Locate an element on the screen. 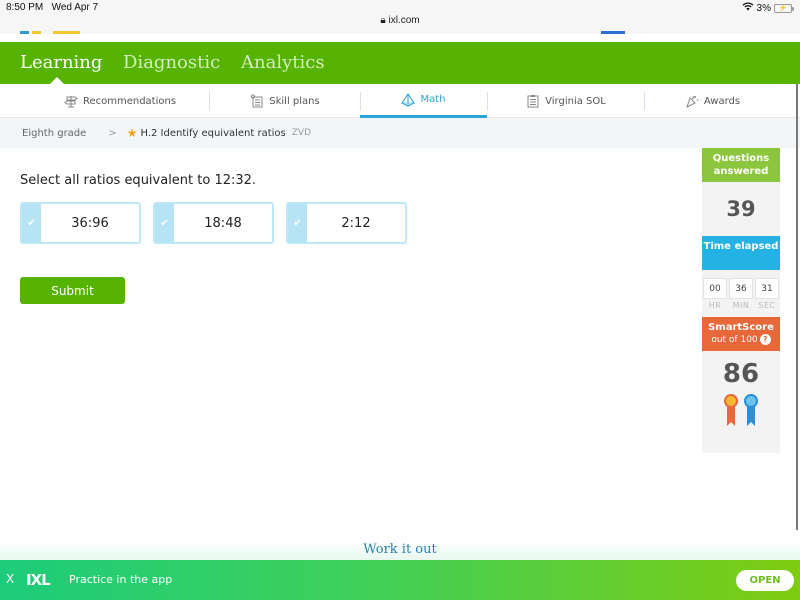 This screenshot has height=600, width=800. tab-virginia-sol: Virginia SOL is located at coordinates (566, 101).